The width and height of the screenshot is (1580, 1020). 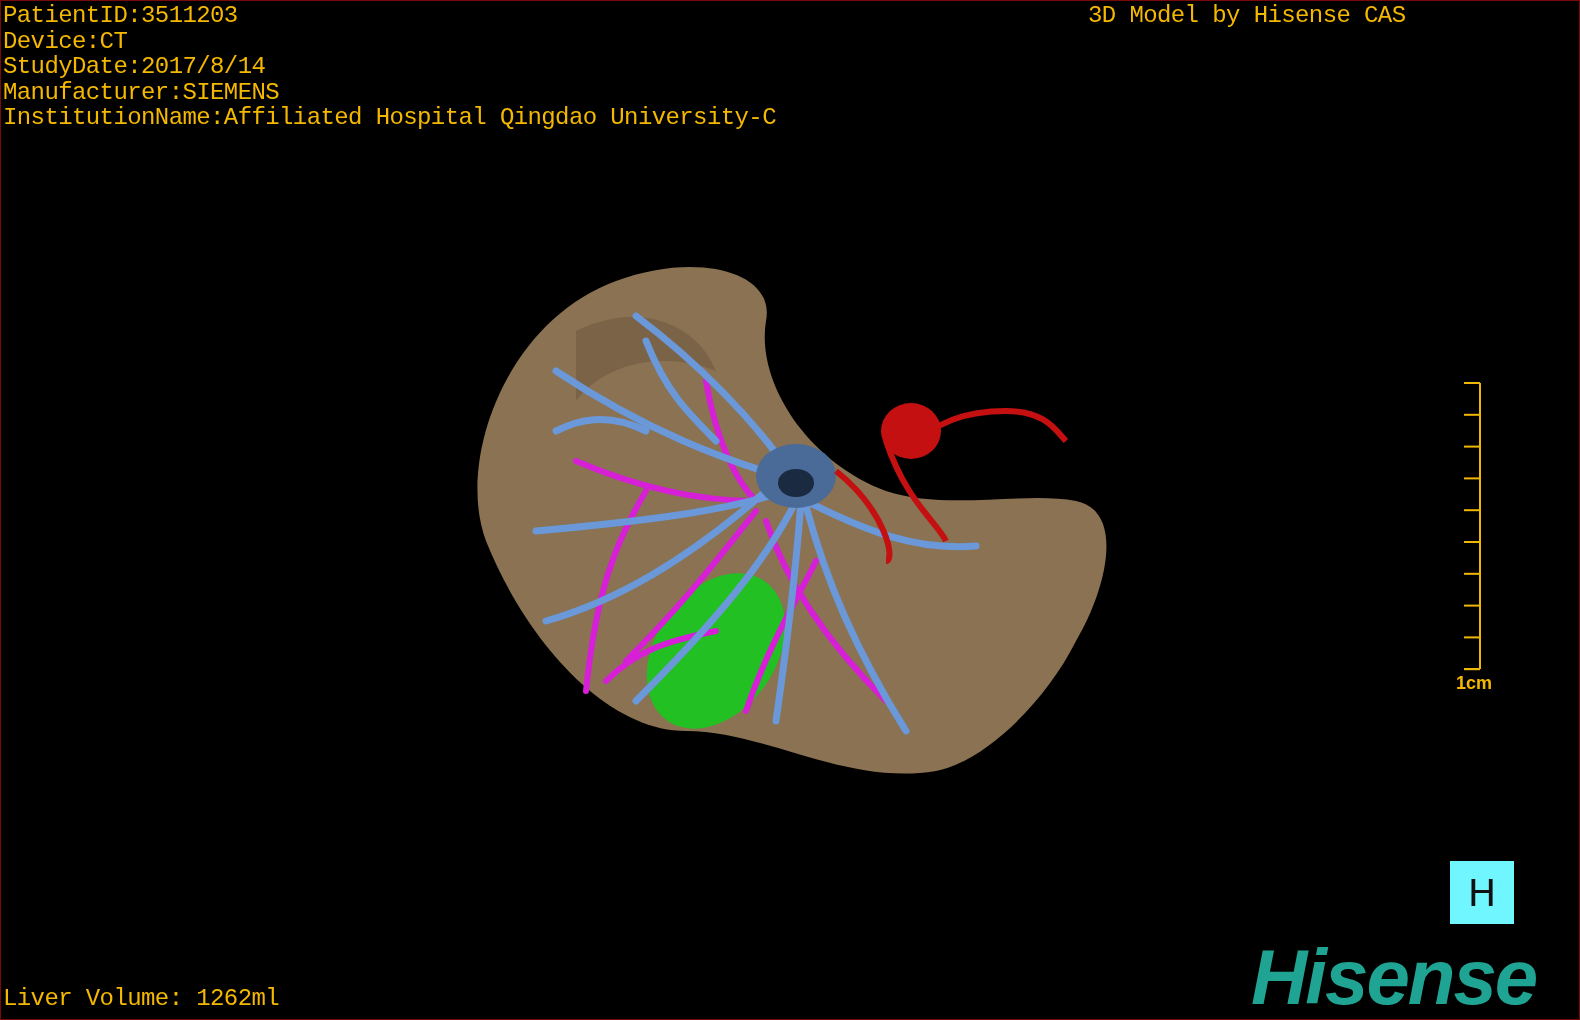 What do you see at coordinates (1482, 892) in the screenshot?
I see `orientation-button: H` at bounding box center [1482, 892].